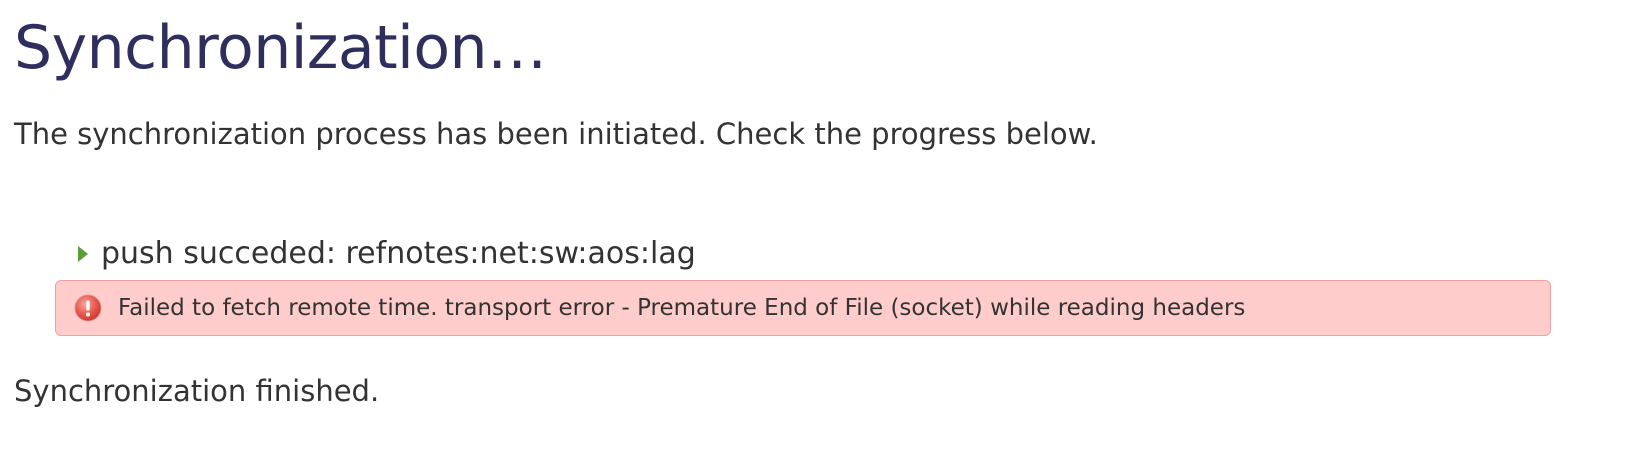  What do you see at coordinates (88, 308) in the screenshot?
I see `error-icon` at bounding box center [88, 308].